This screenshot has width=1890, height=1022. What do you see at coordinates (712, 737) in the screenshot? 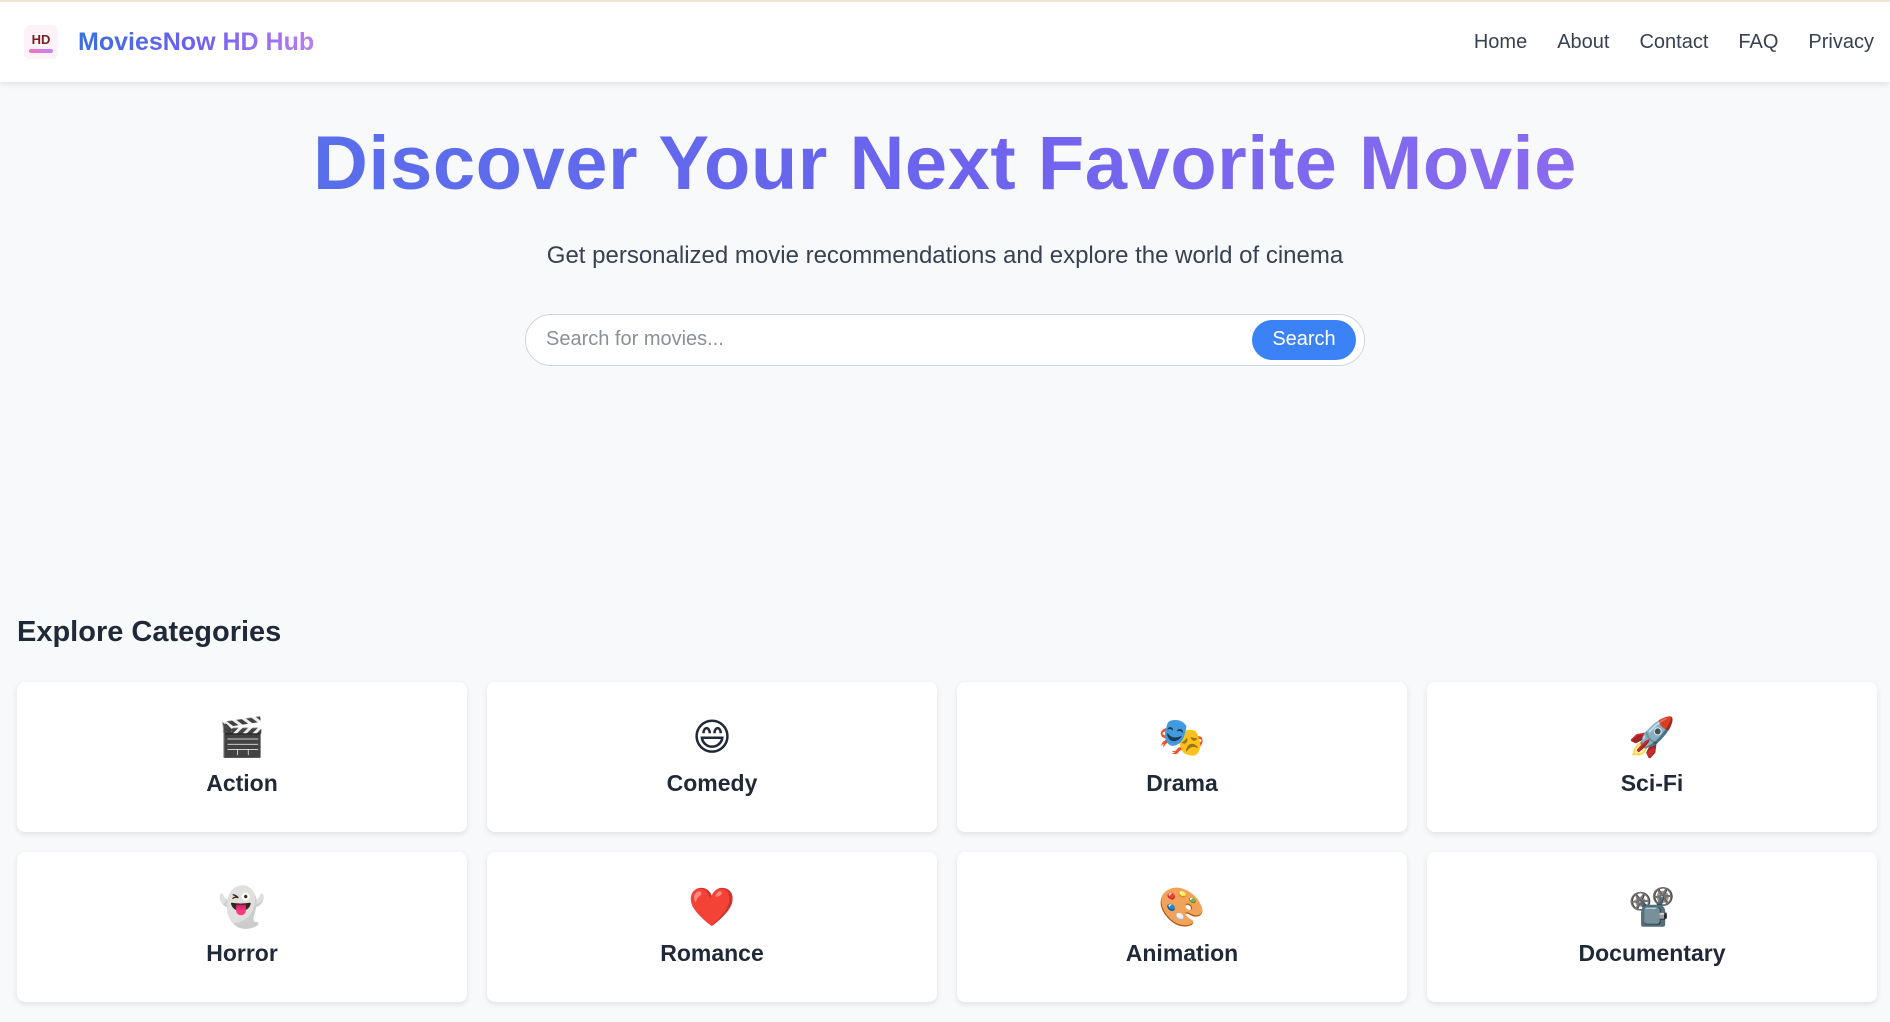
I see `laughing-face-icon: 😄` at bounding box center [712, 737].